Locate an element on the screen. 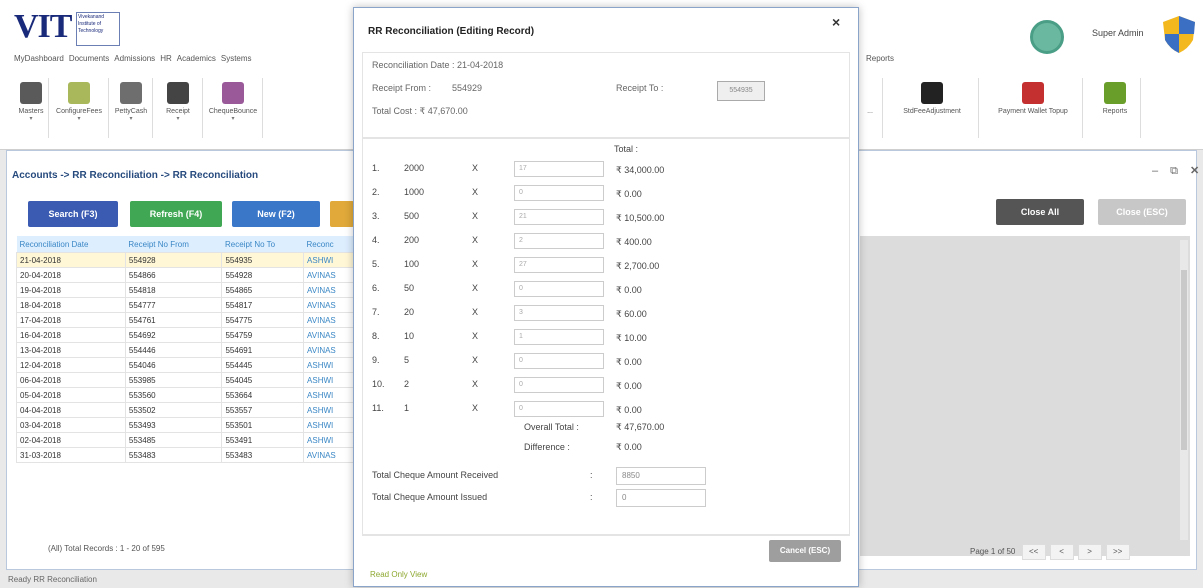  column-header: Reconciliation Date is located at coordinates (71, 244).